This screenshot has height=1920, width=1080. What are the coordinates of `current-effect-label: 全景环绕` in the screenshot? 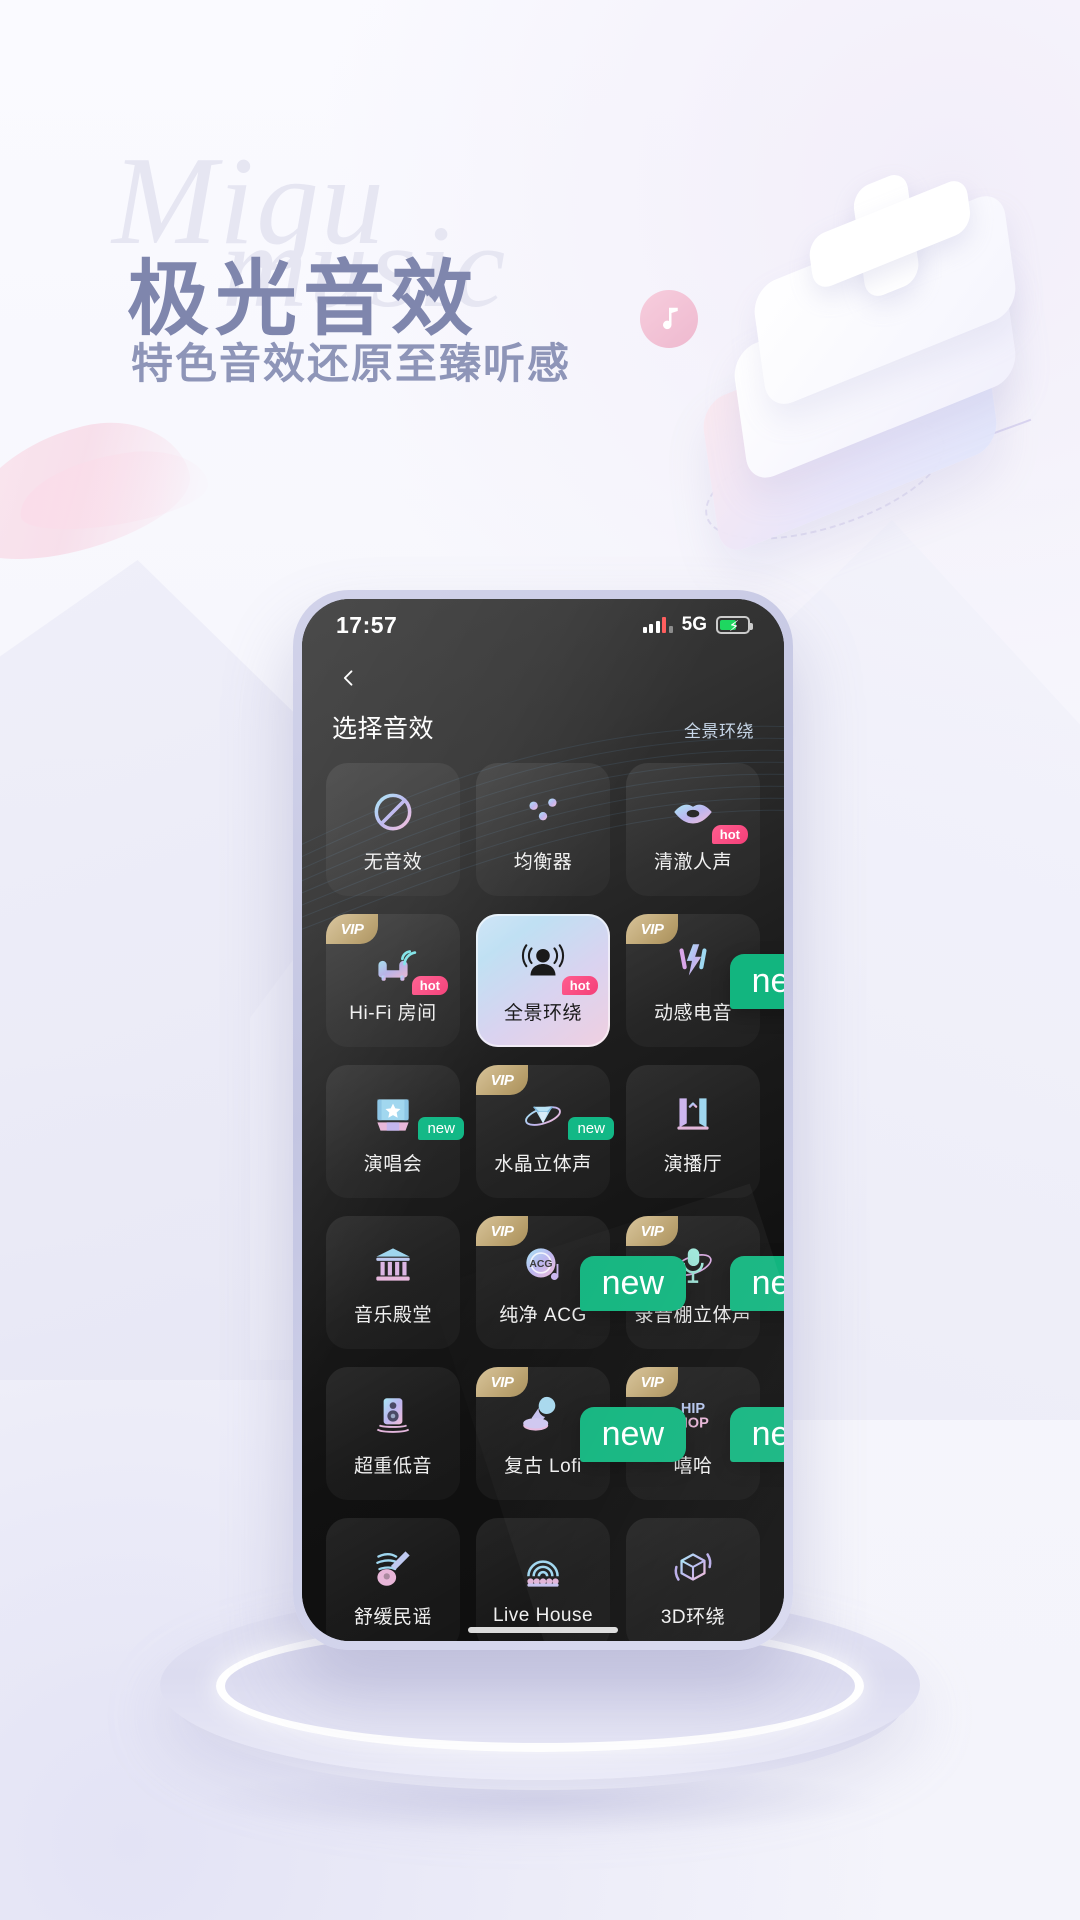 It's located at (719, 731).